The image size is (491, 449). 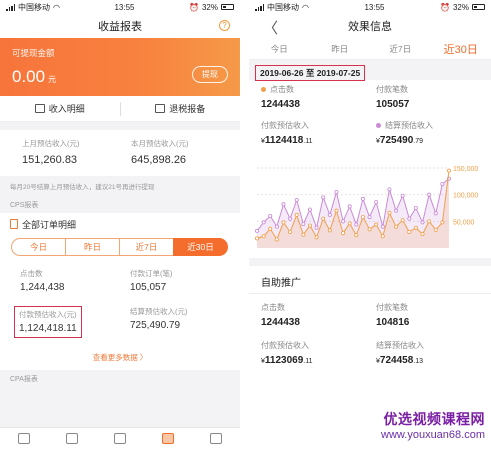 I want to click on tax-report-button: 退税报备, so click(x=181, y=108).